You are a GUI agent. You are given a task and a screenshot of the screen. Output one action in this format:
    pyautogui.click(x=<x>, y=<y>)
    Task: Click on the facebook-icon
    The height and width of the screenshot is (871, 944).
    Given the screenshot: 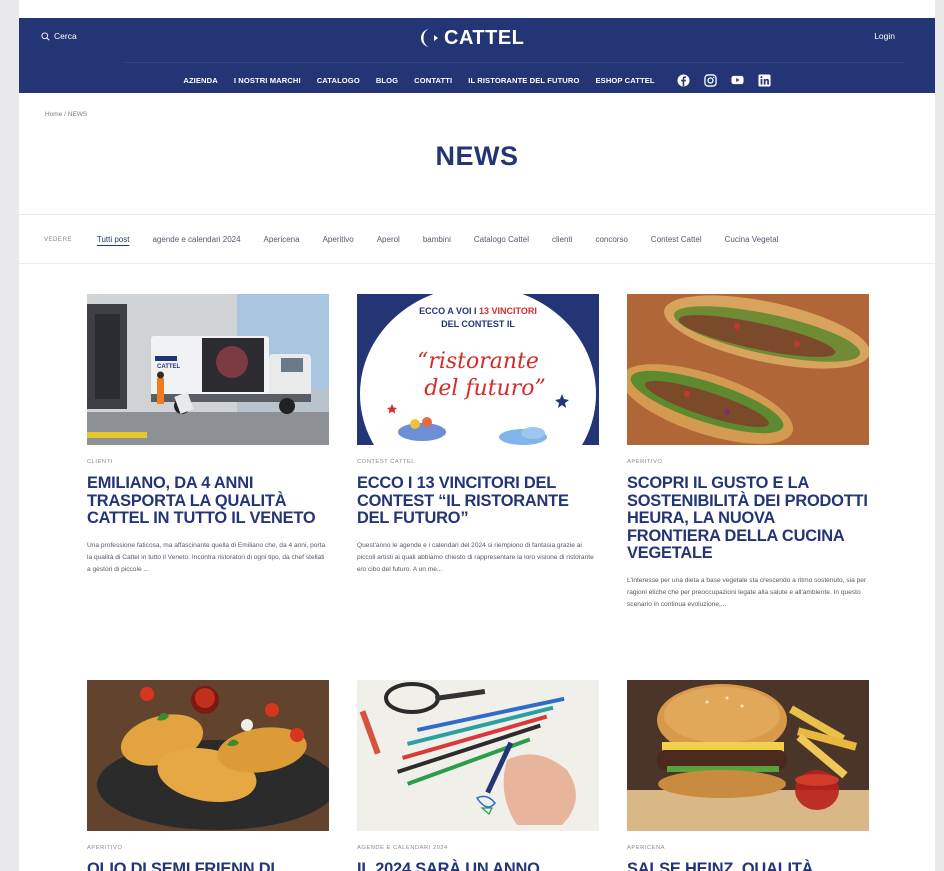 What is the action you would take?
    pyautogui.click(x=683, y=80)
    